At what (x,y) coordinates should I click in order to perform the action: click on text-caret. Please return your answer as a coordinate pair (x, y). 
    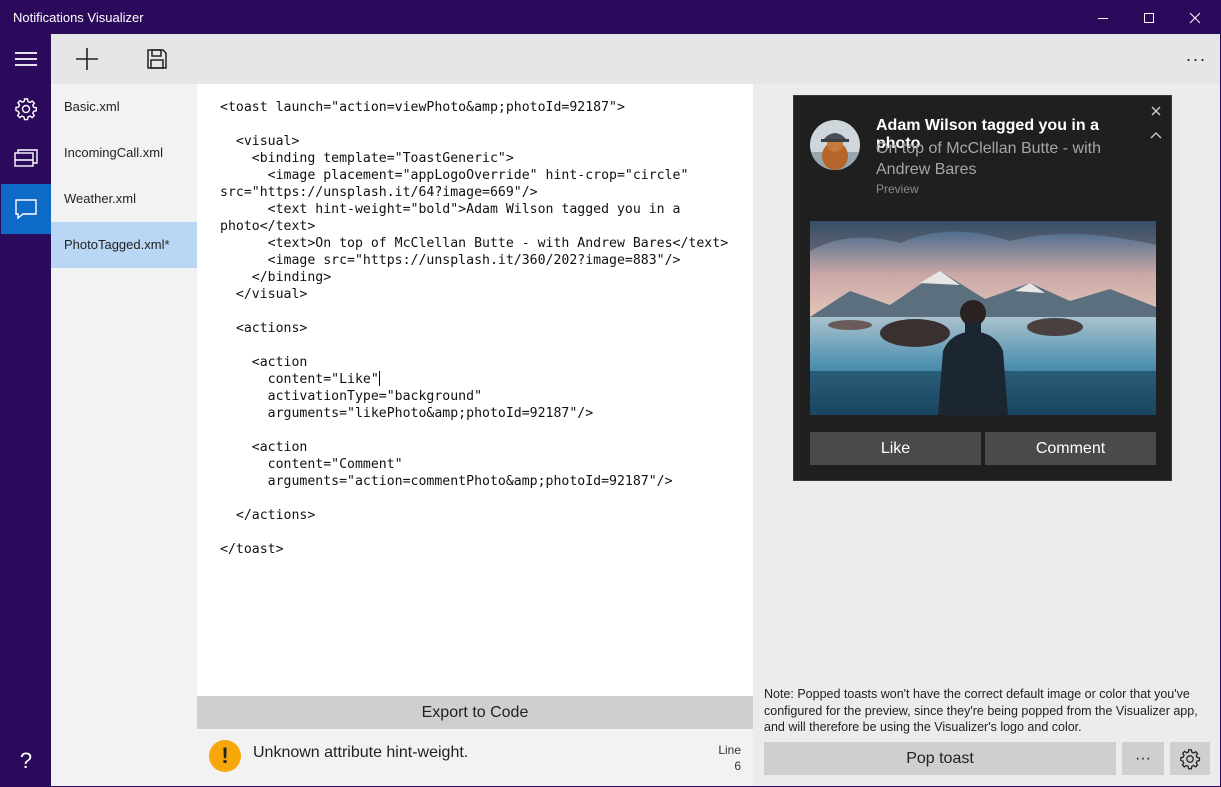
    Looking at the image, I should click on (379, 378).